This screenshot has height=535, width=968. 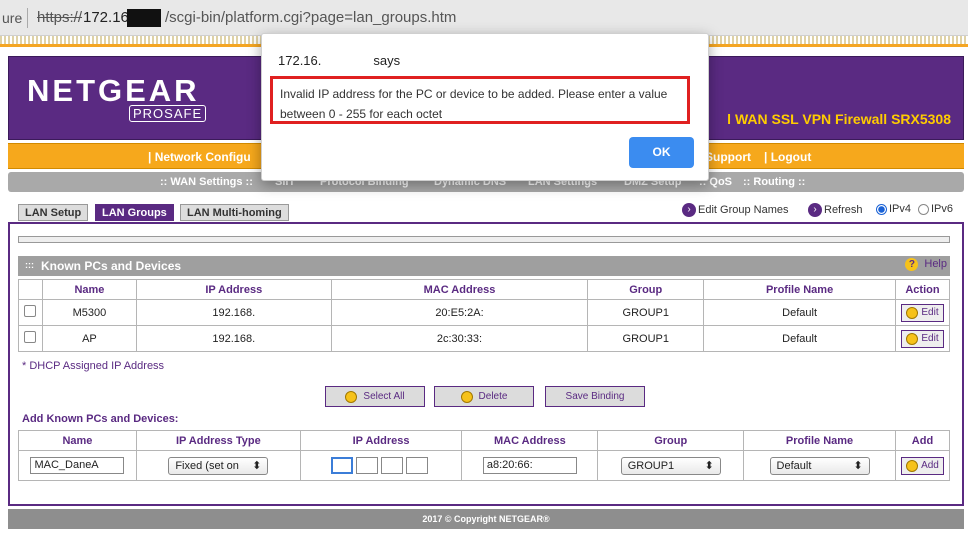 I want to click on known-devices-header: ::: Known PCs and Devices ? Help, so click(x=484, y=266).